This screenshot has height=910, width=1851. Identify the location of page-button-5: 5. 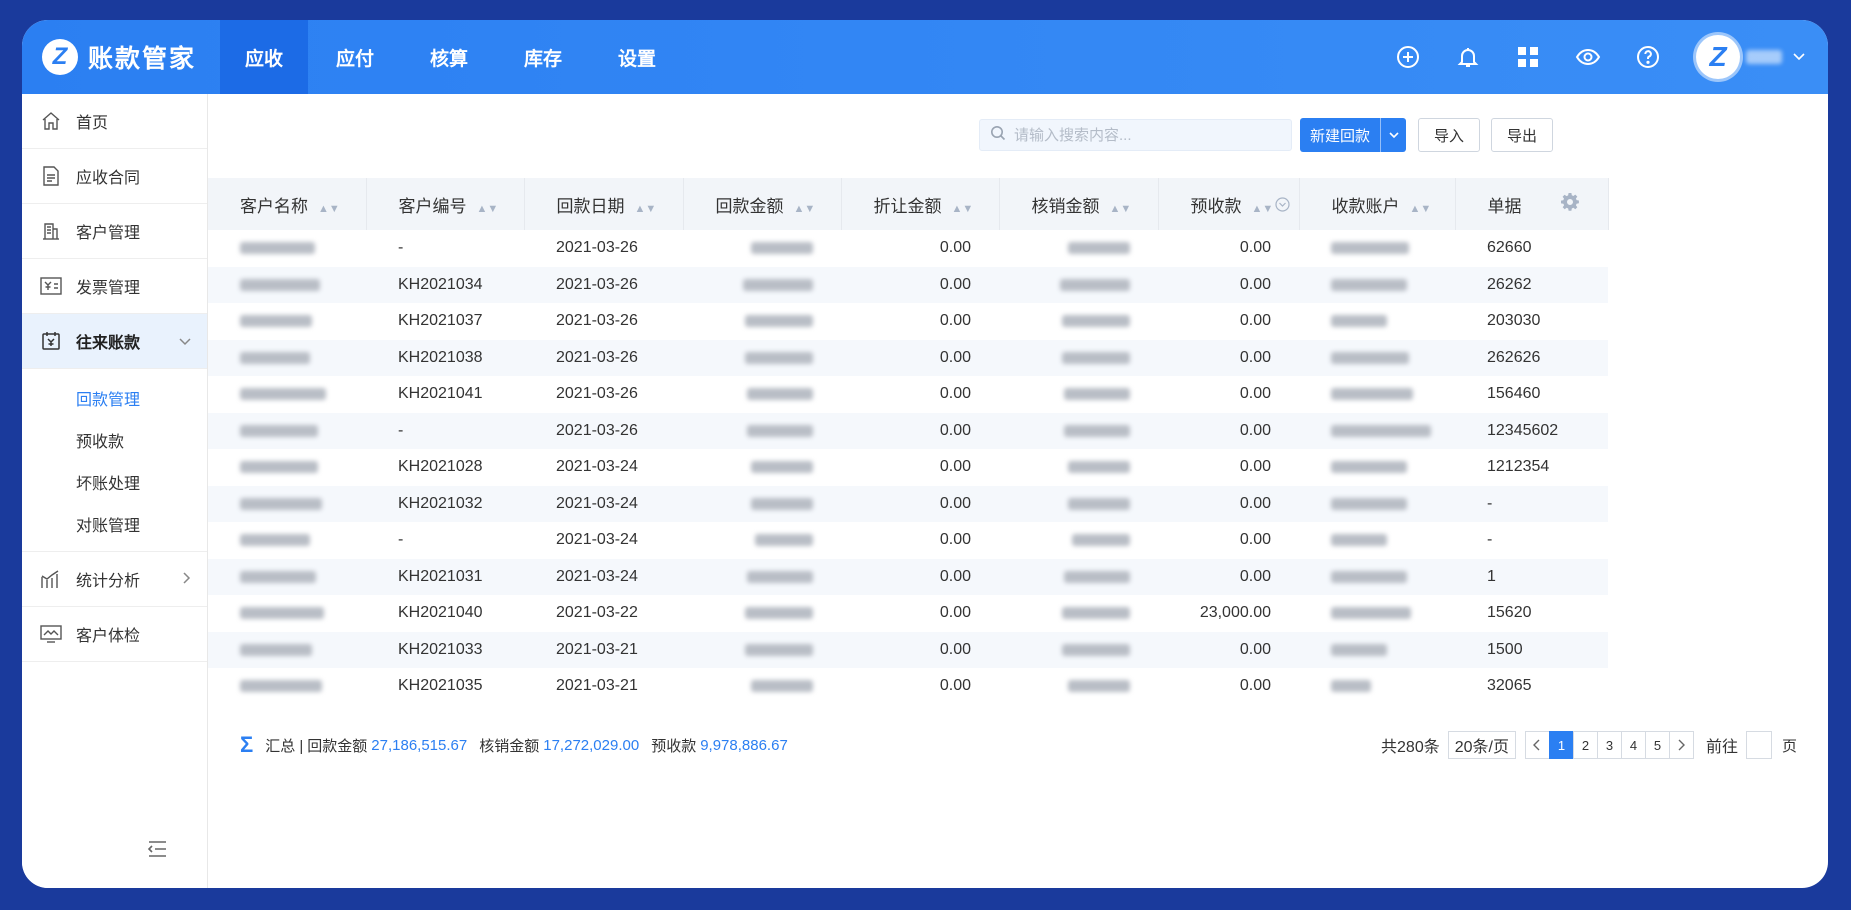
(1657, 745).